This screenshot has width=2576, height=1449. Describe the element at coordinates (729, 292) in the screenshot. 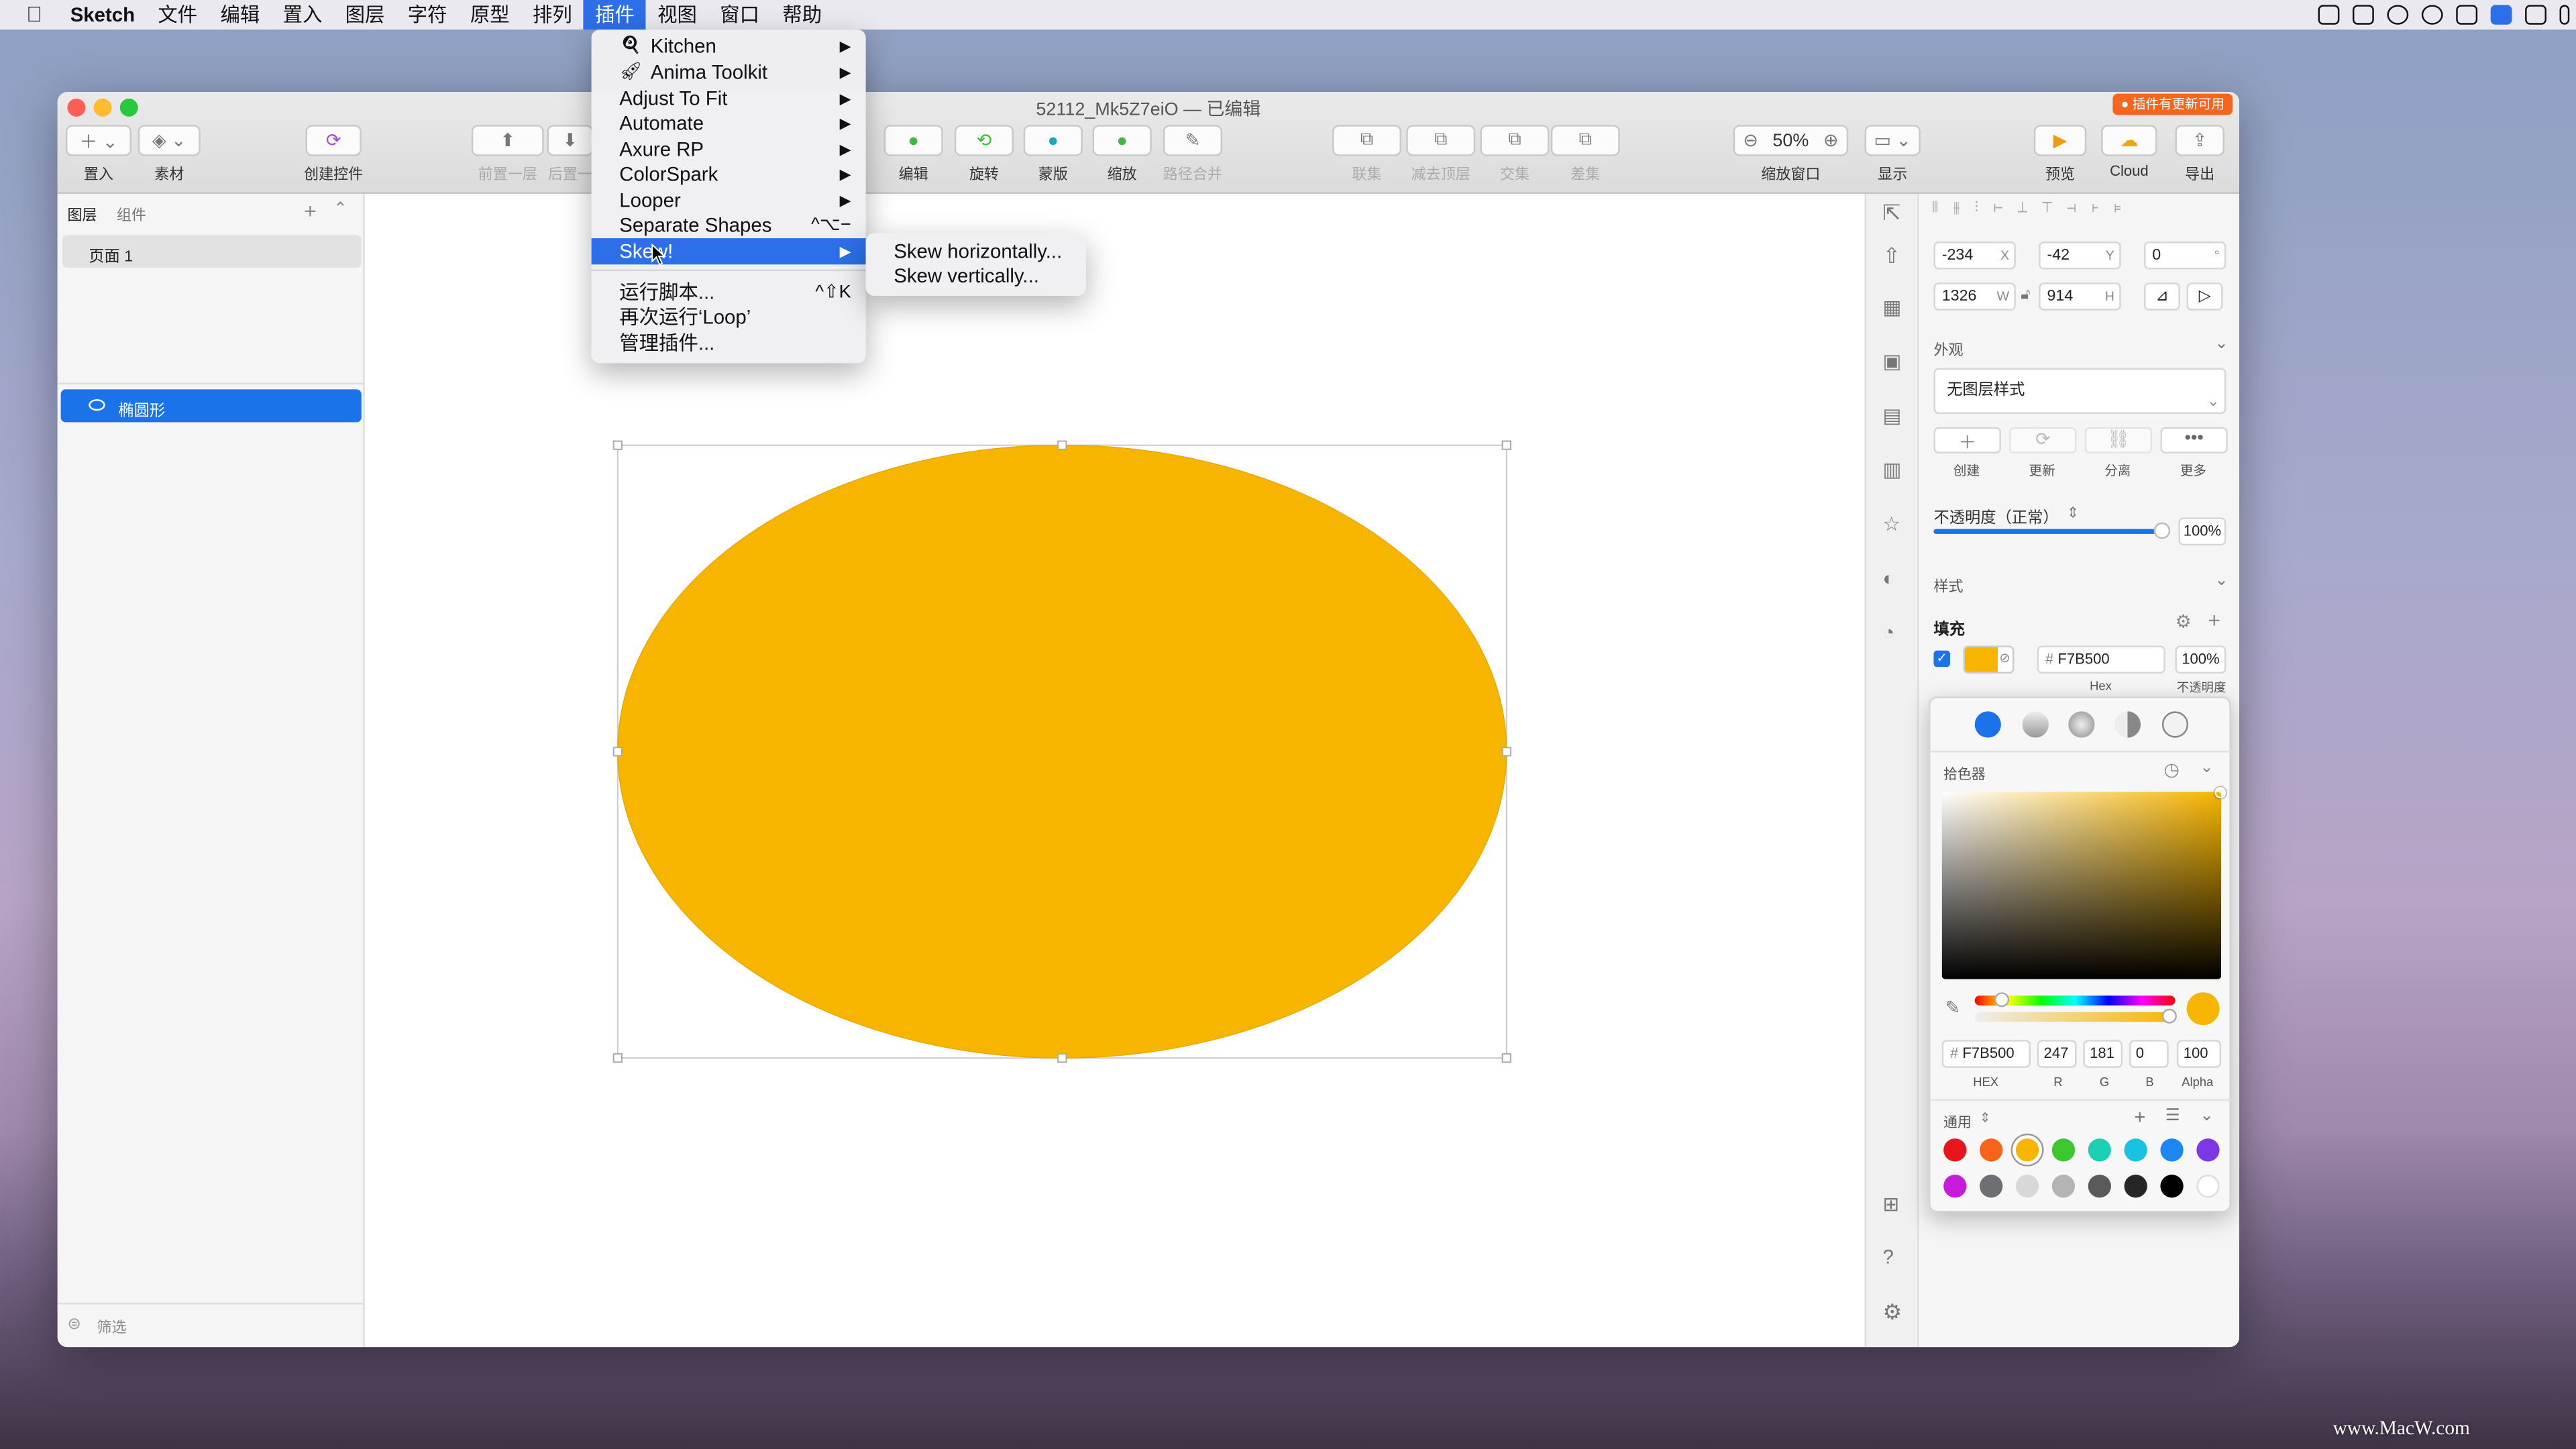

I see `menu-item-run-script: 运行脚本... ^⇧K` at that location.